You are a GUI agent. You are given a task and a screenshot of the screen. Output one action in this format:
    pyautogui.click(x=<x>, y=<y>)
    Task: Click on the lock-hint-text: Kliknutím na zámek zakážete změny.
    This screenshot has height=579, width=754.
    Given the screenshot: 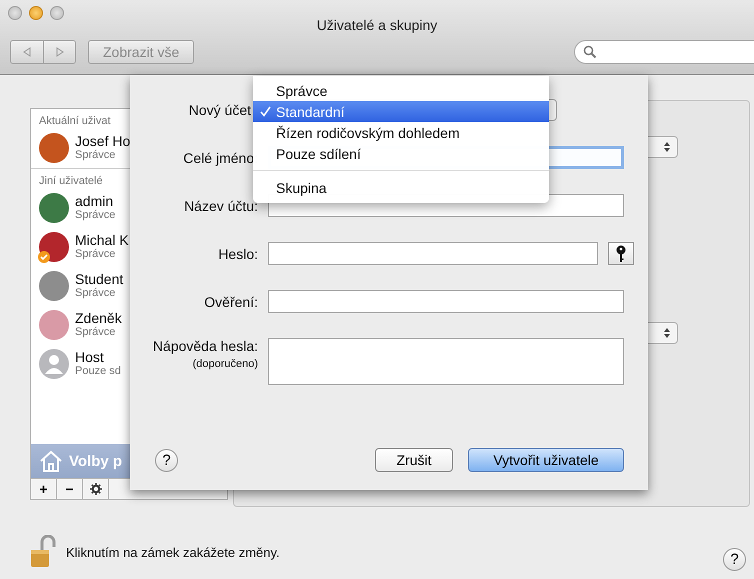 What is the action you would take?
    pyautogui.click(x=173, y=552)
    